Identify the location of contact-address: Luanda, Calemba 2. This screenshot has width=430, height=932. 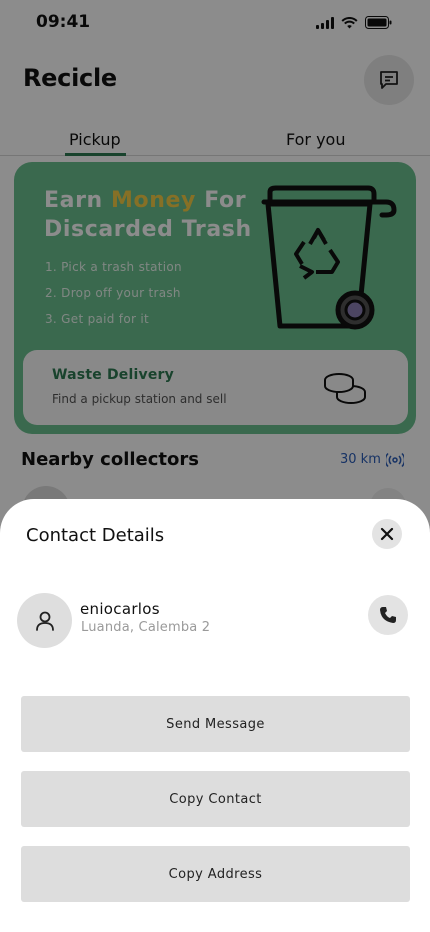
(146, 627).